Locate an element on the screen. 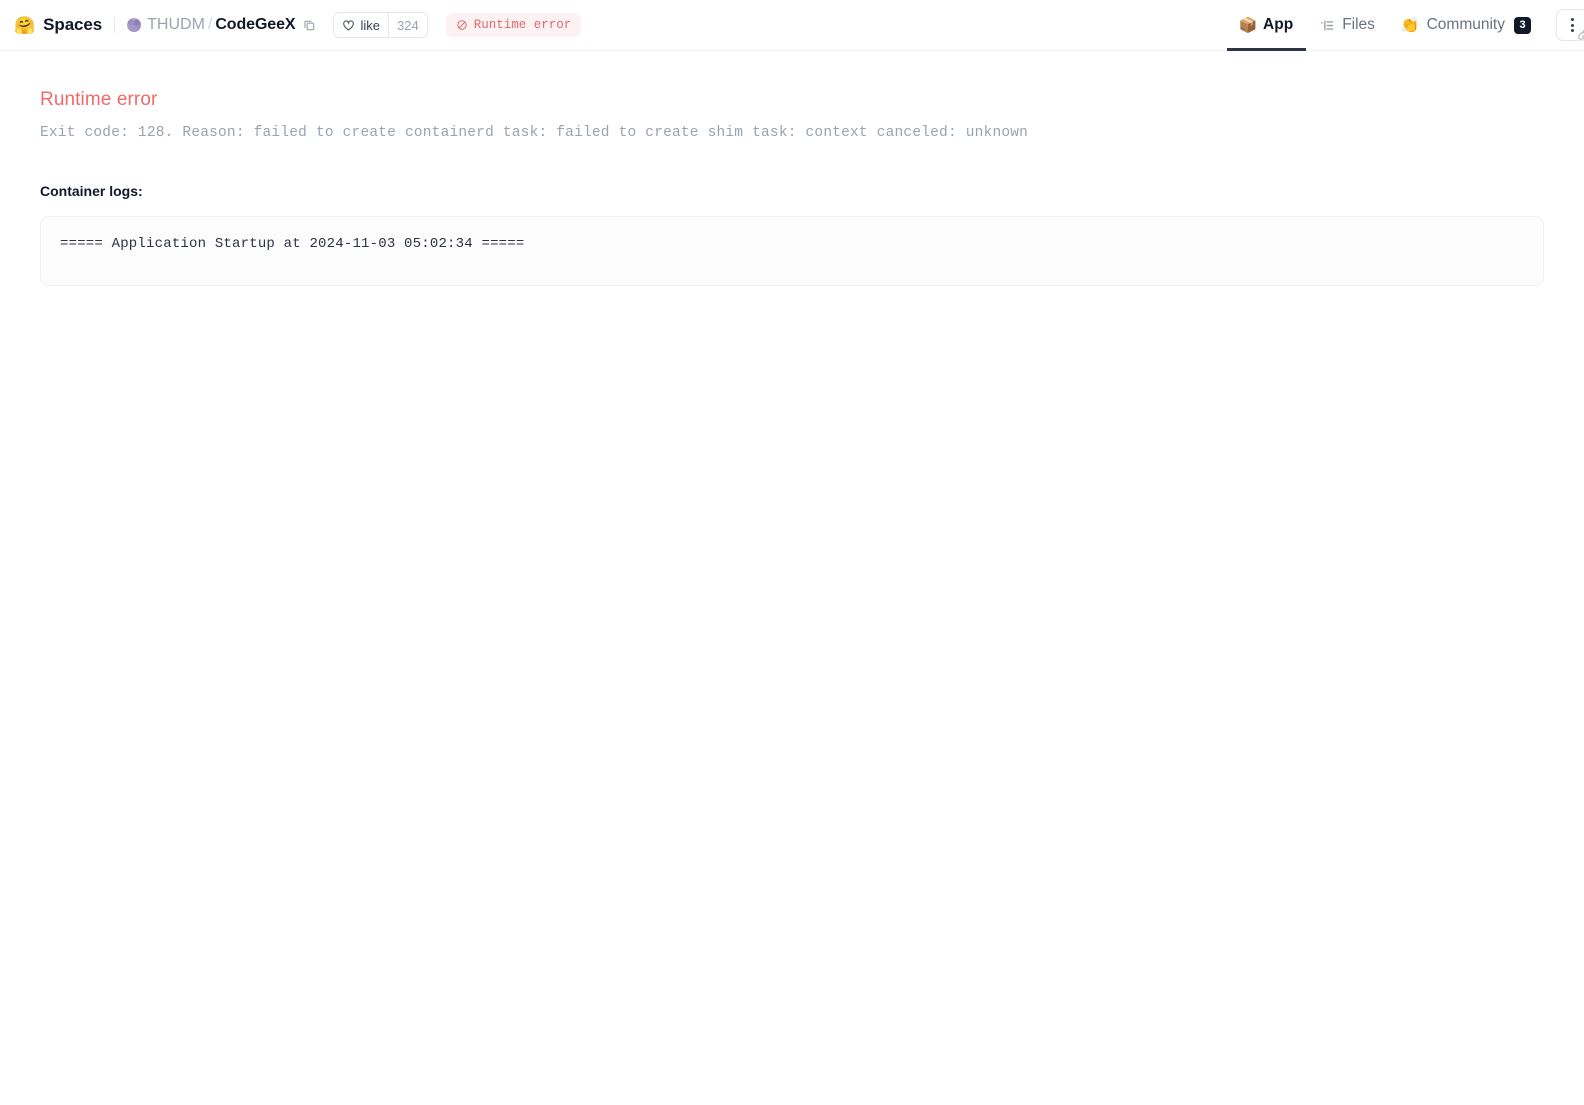  org-avatar is located at coordinates (134, 25).